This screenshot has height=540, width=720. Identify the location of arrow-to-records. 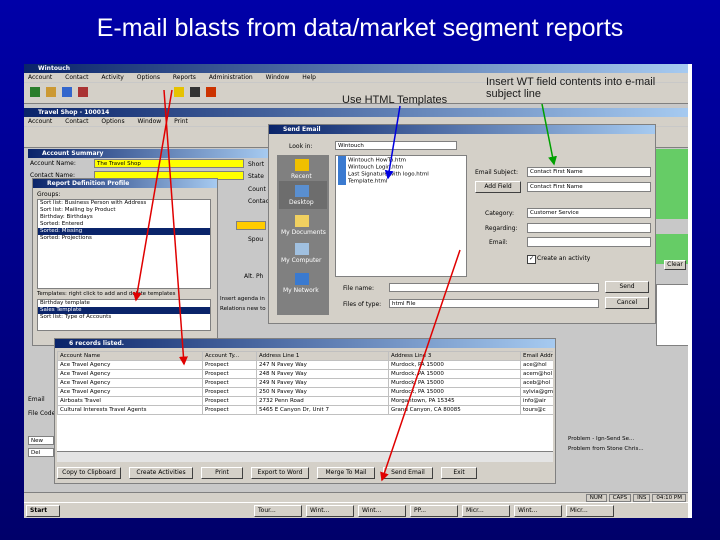
(175, 227).